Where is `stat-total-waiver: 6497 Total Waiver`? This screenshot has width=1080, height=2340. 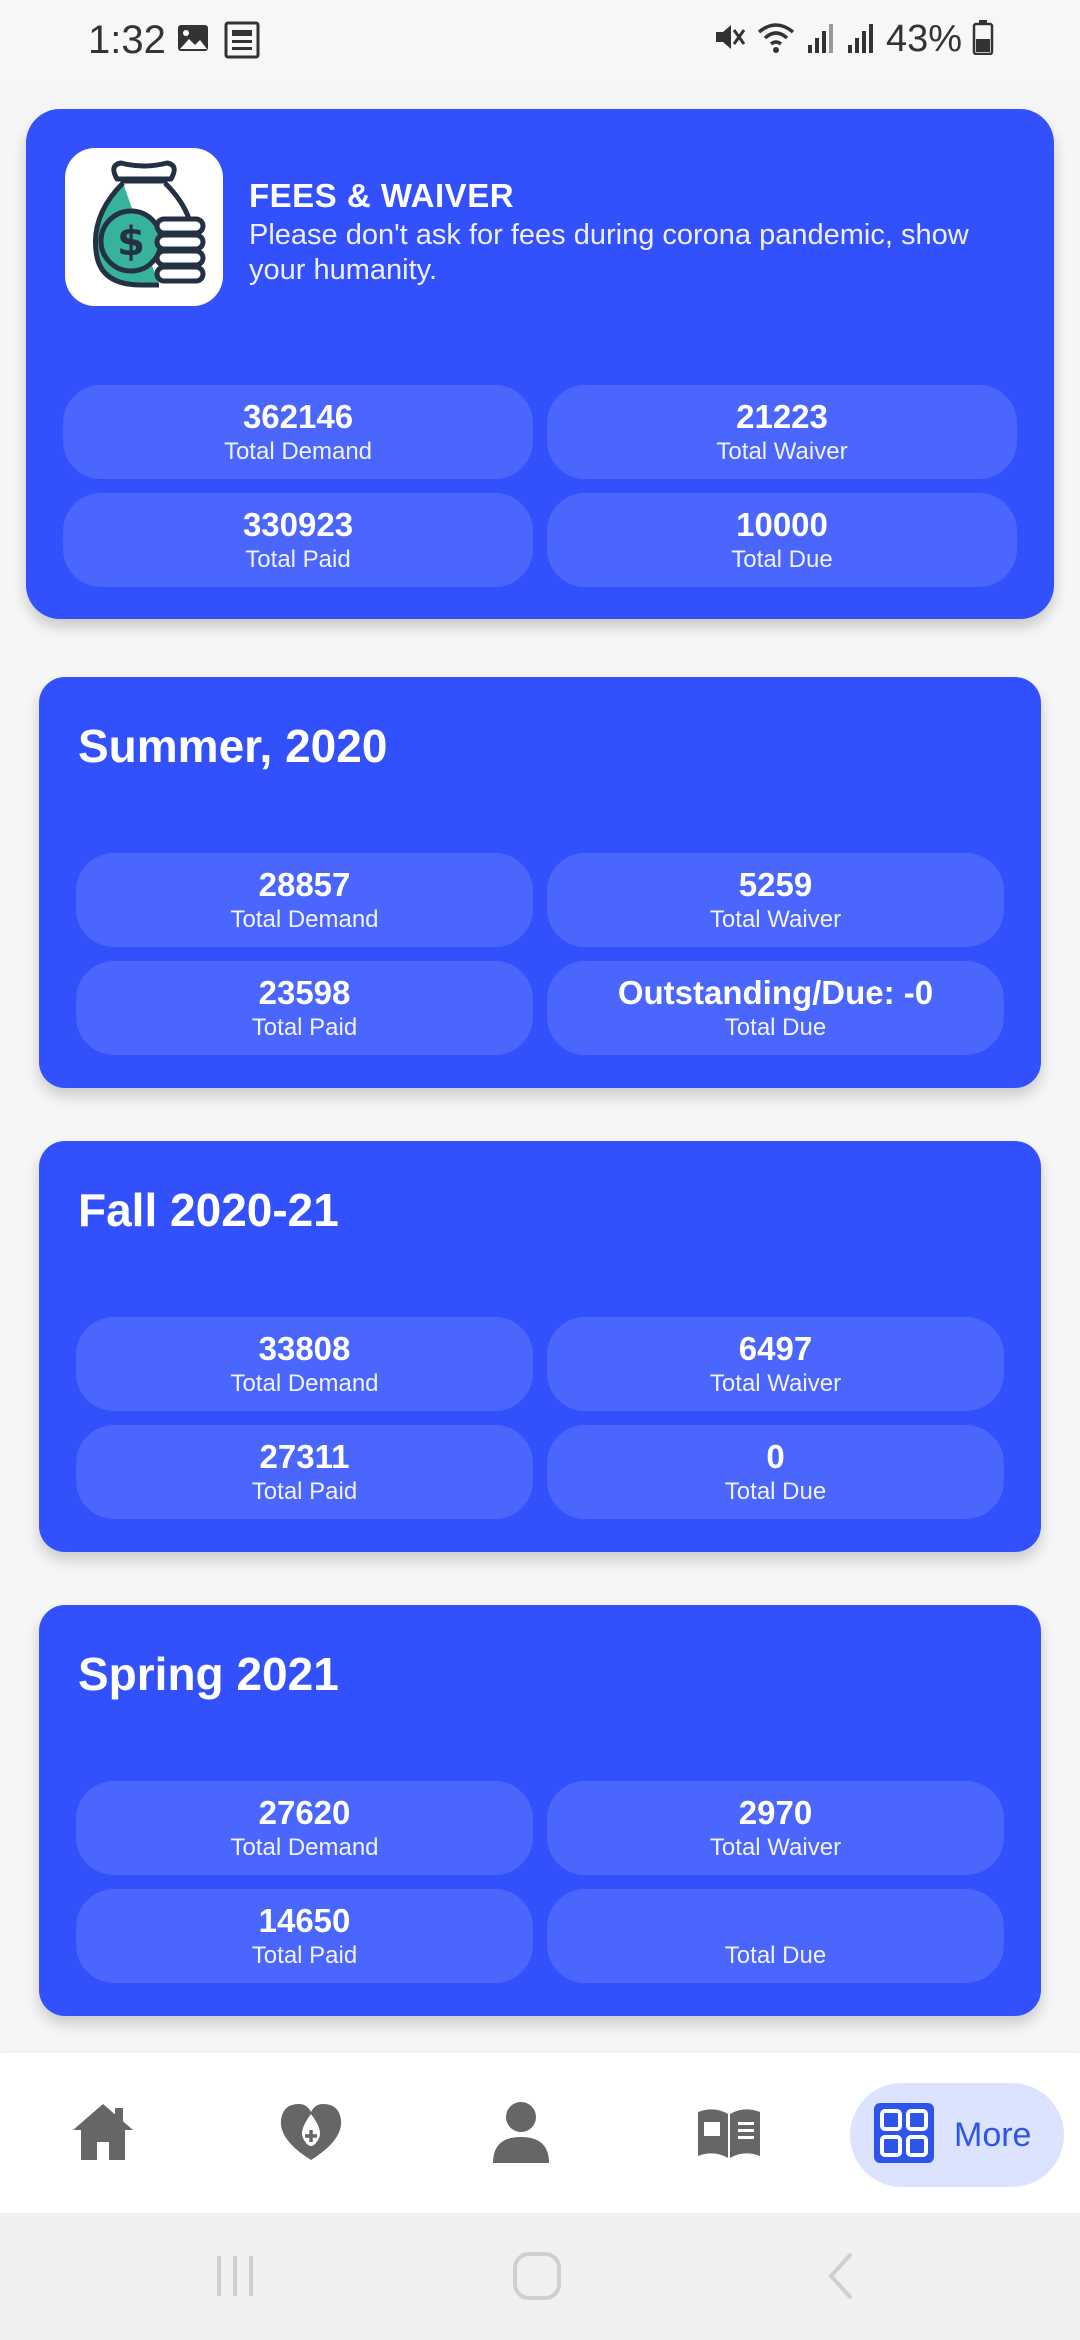
stat-total-waiver: 6497 Total Waiver is located at coordinates (775, 1364).